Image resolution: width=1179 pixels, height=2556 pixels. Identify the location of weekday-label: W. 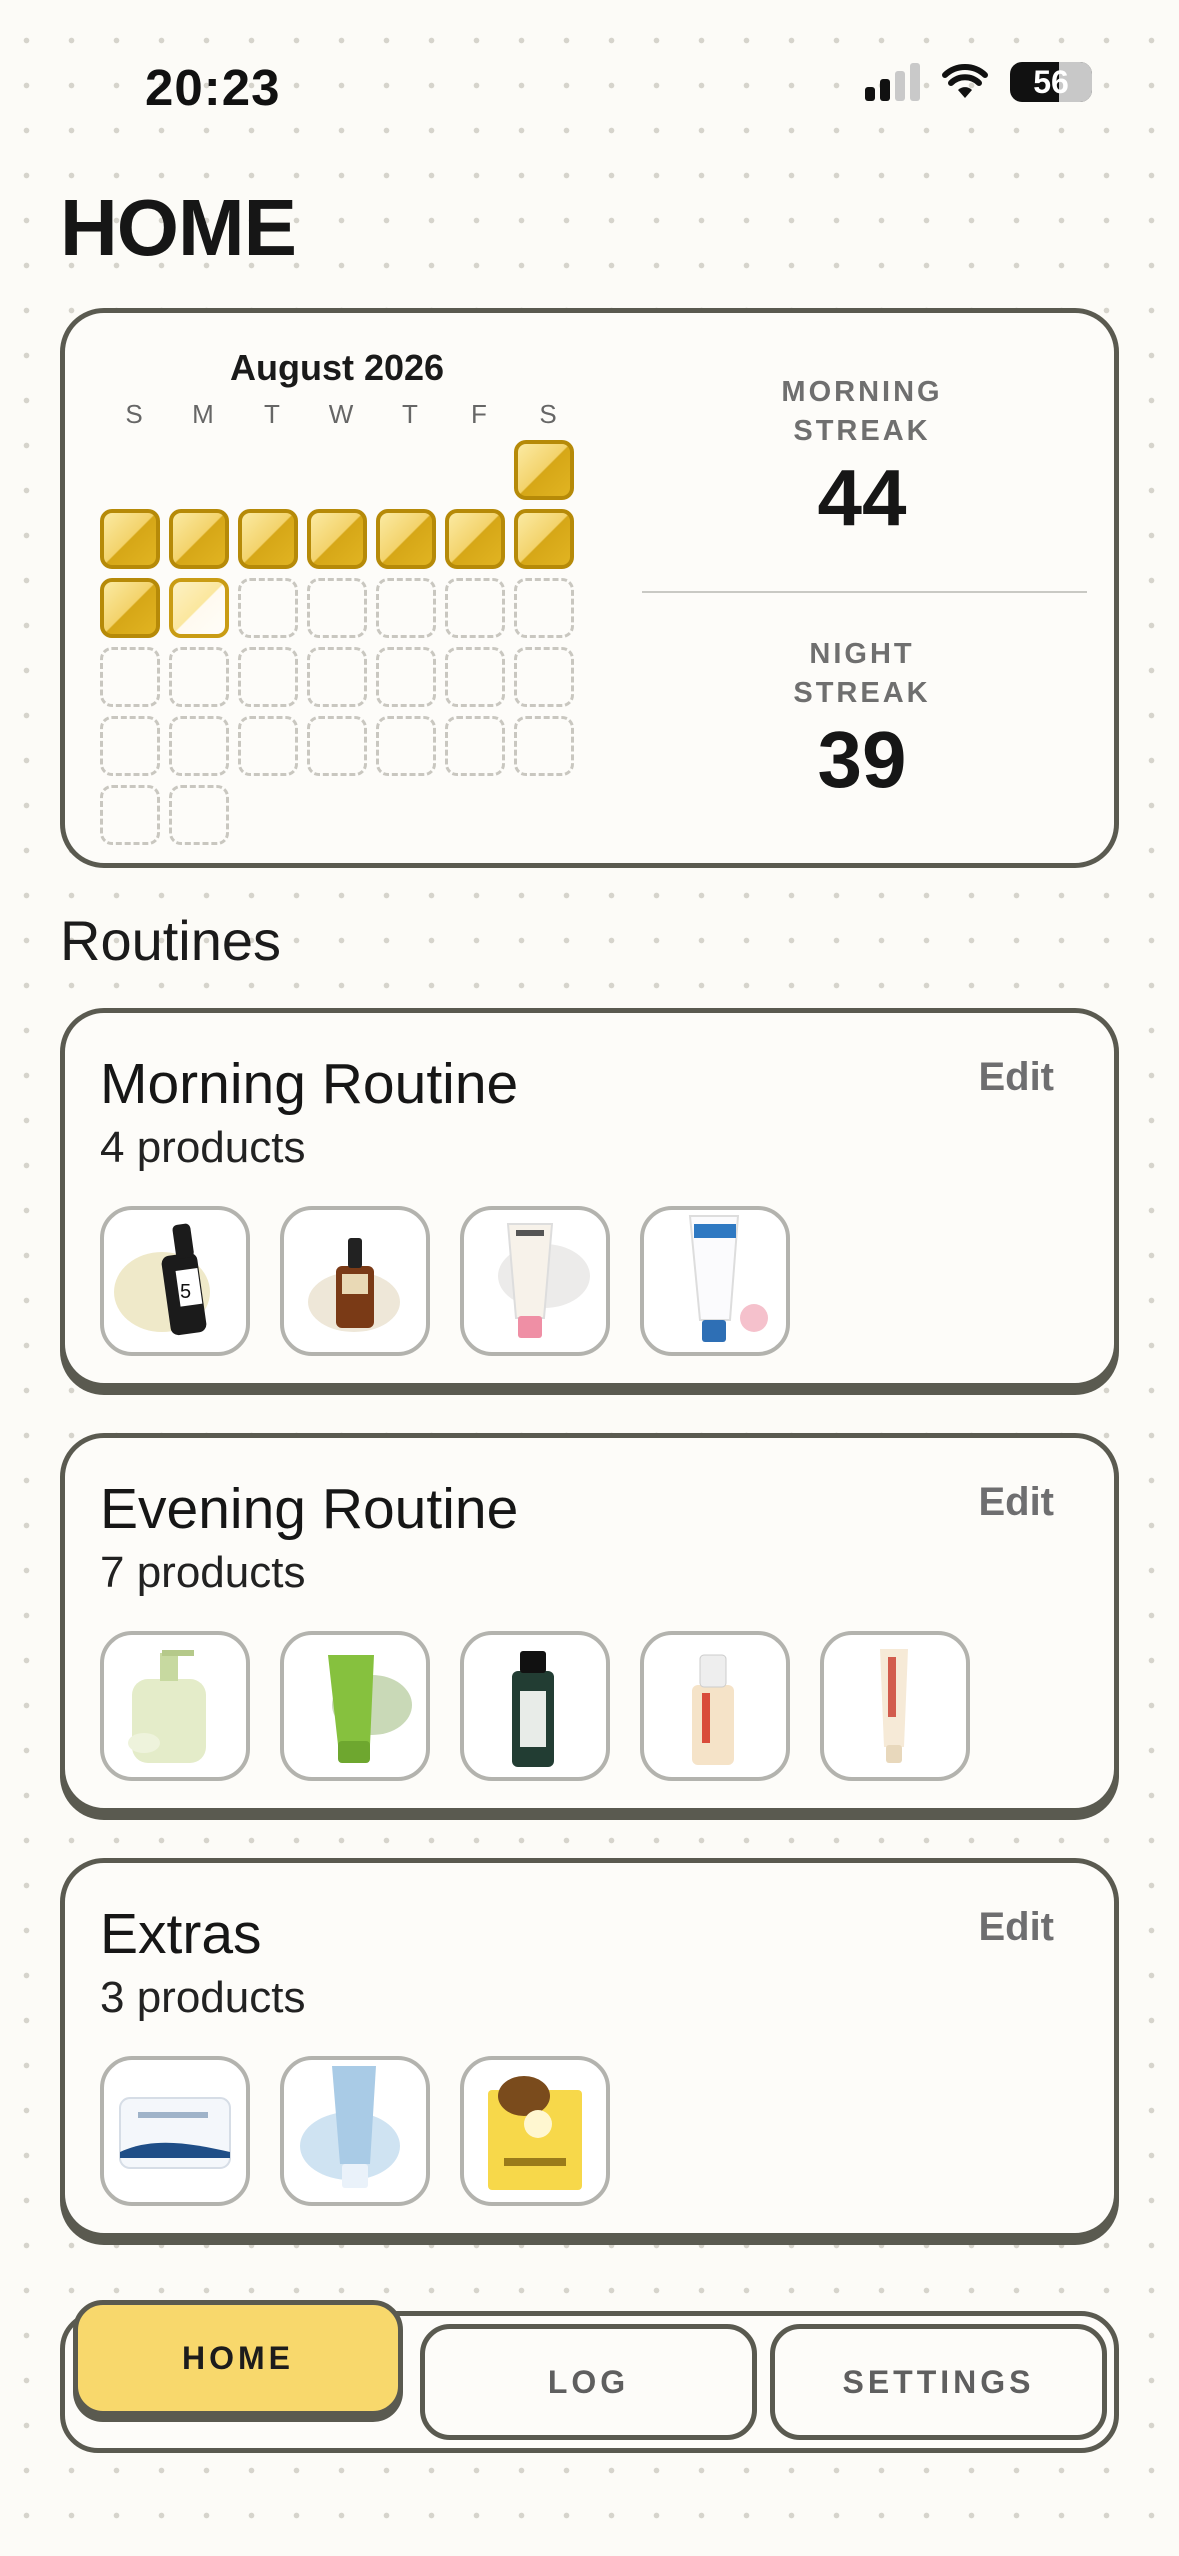
(341, 414).